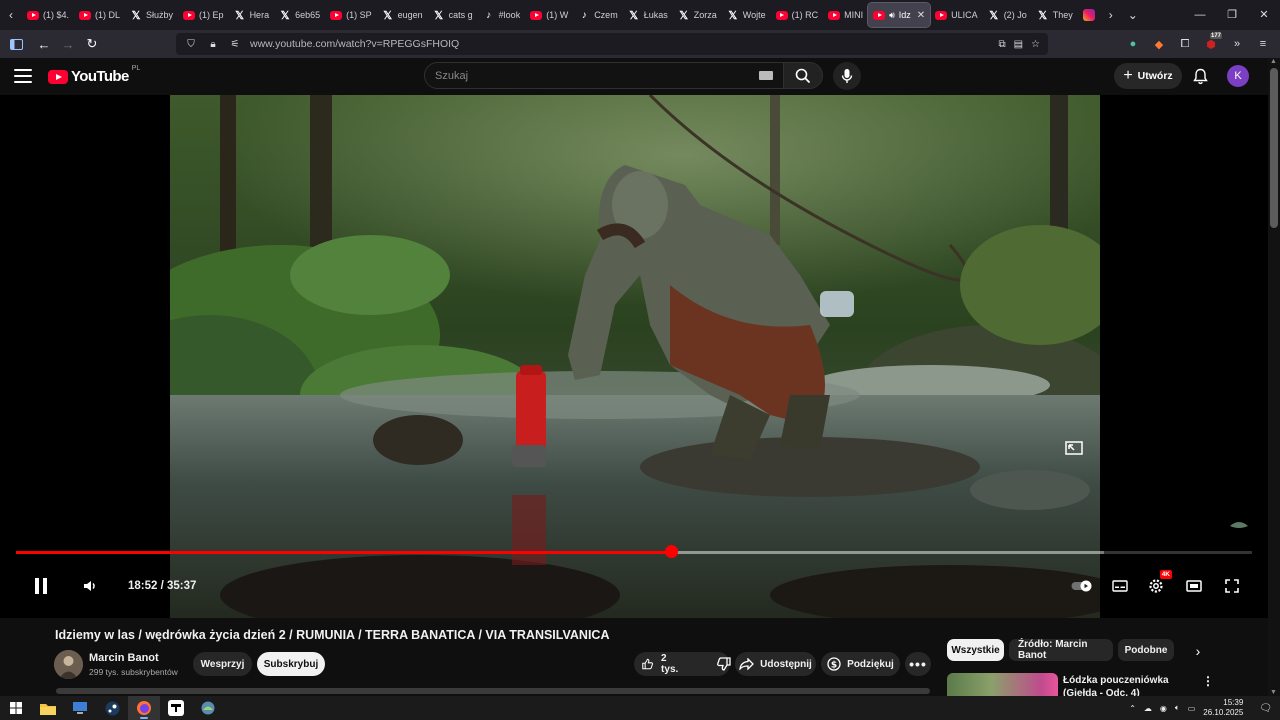 Image resolution: width=1280 pixels, height=720 pixels. I want to click on browser-tab: ♪ Czem, so click(598, 15).